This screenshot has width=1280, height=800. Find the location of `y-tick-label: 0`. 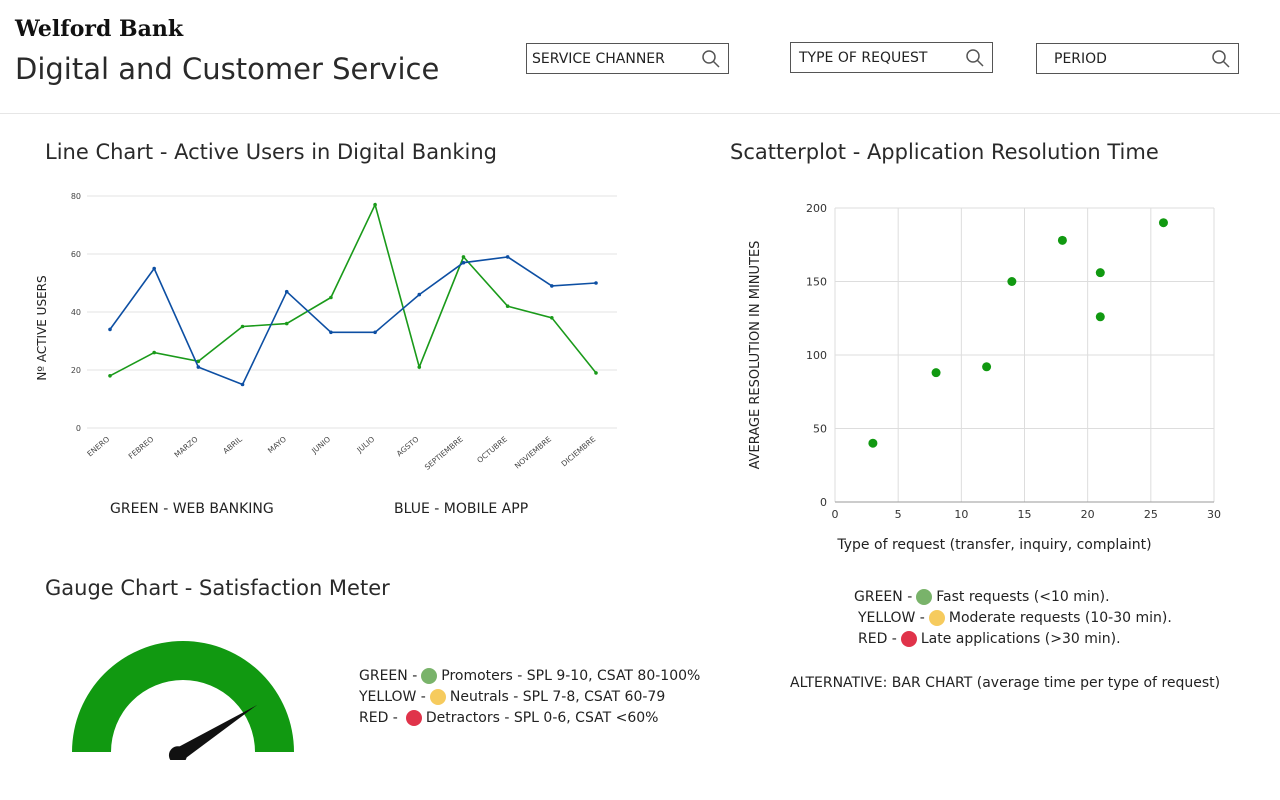

y-tick-label: 0 is located at coordinates (823, 502).